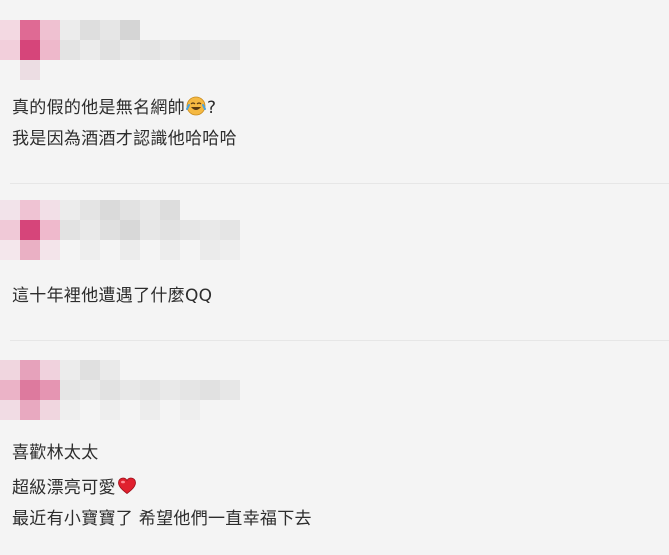  Describe the element at coordinates (124, 139) in the screenshot. I see `comment-text-line: 我是因為酒酒才認識他哈哈哈` at that location.